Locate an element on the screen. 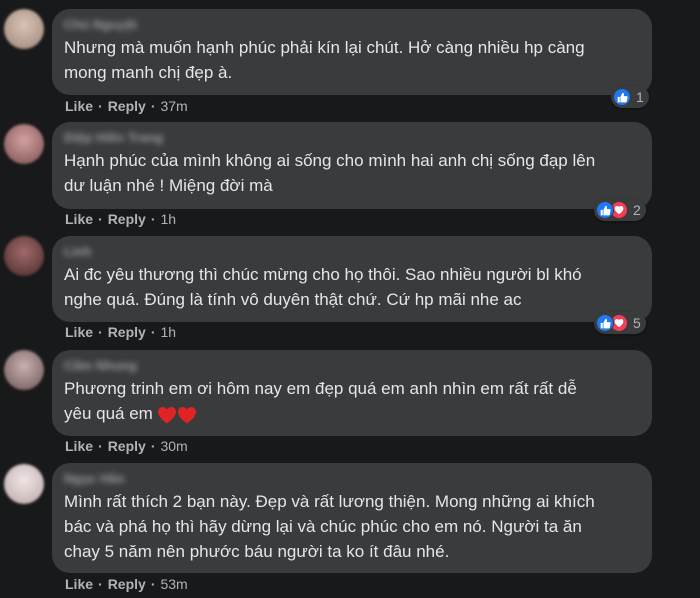 This screenshot has height=598, width=700. comment-author: Ngọc Hân is located at coordinates (352, 479).